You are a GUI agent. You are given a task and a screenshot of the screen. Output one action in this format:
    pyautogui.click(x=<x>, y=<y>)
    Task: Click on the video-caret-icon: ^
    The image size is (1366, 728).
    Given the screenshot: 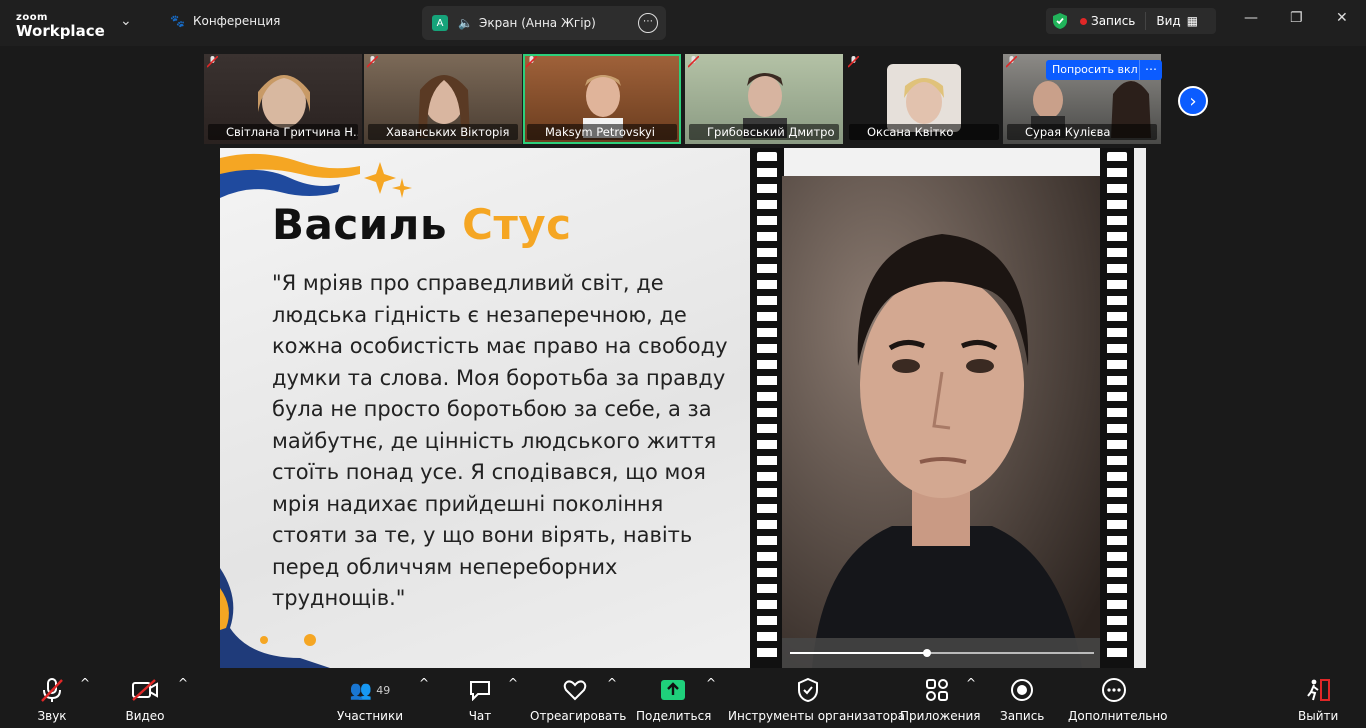 What is the action you would take?
    pyautogui.click(x=183, y=683)
    